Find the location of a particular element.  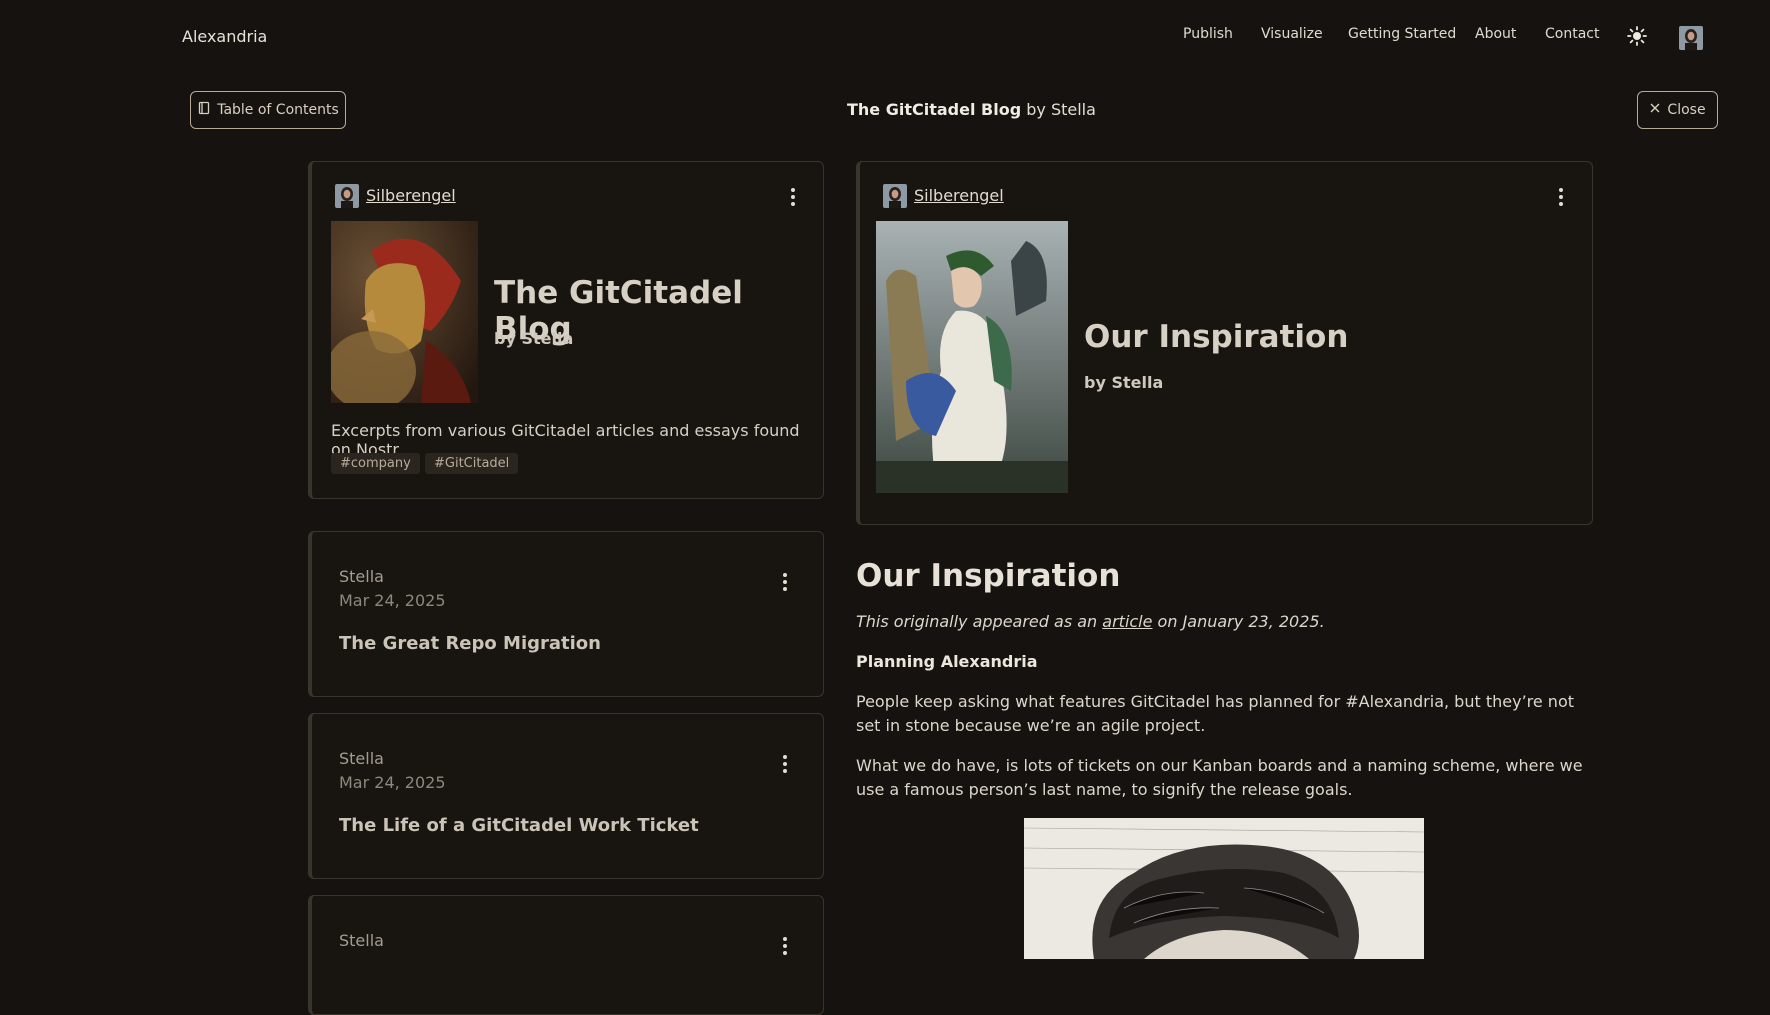

list-item-title: The Life of a GitCitadel Work Ticket is located at coordinates (519, 825).